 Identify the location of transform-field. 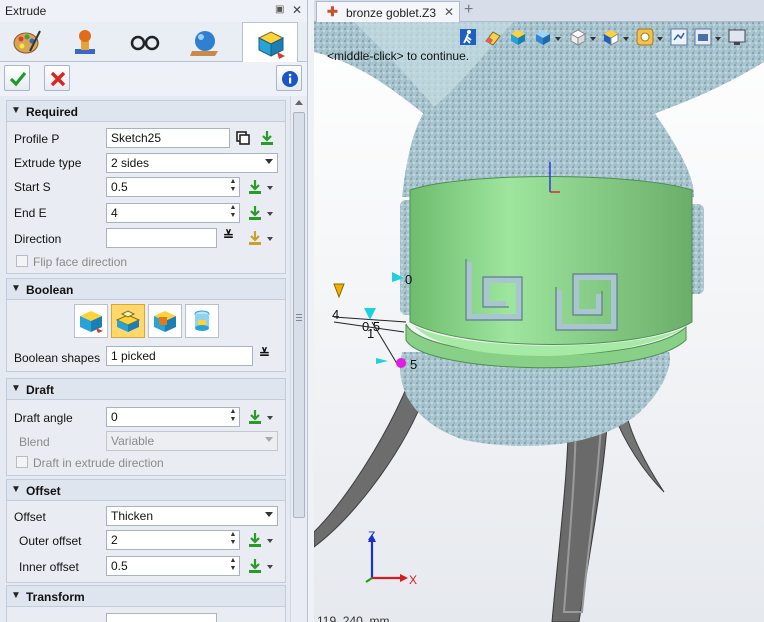
(161, 617).